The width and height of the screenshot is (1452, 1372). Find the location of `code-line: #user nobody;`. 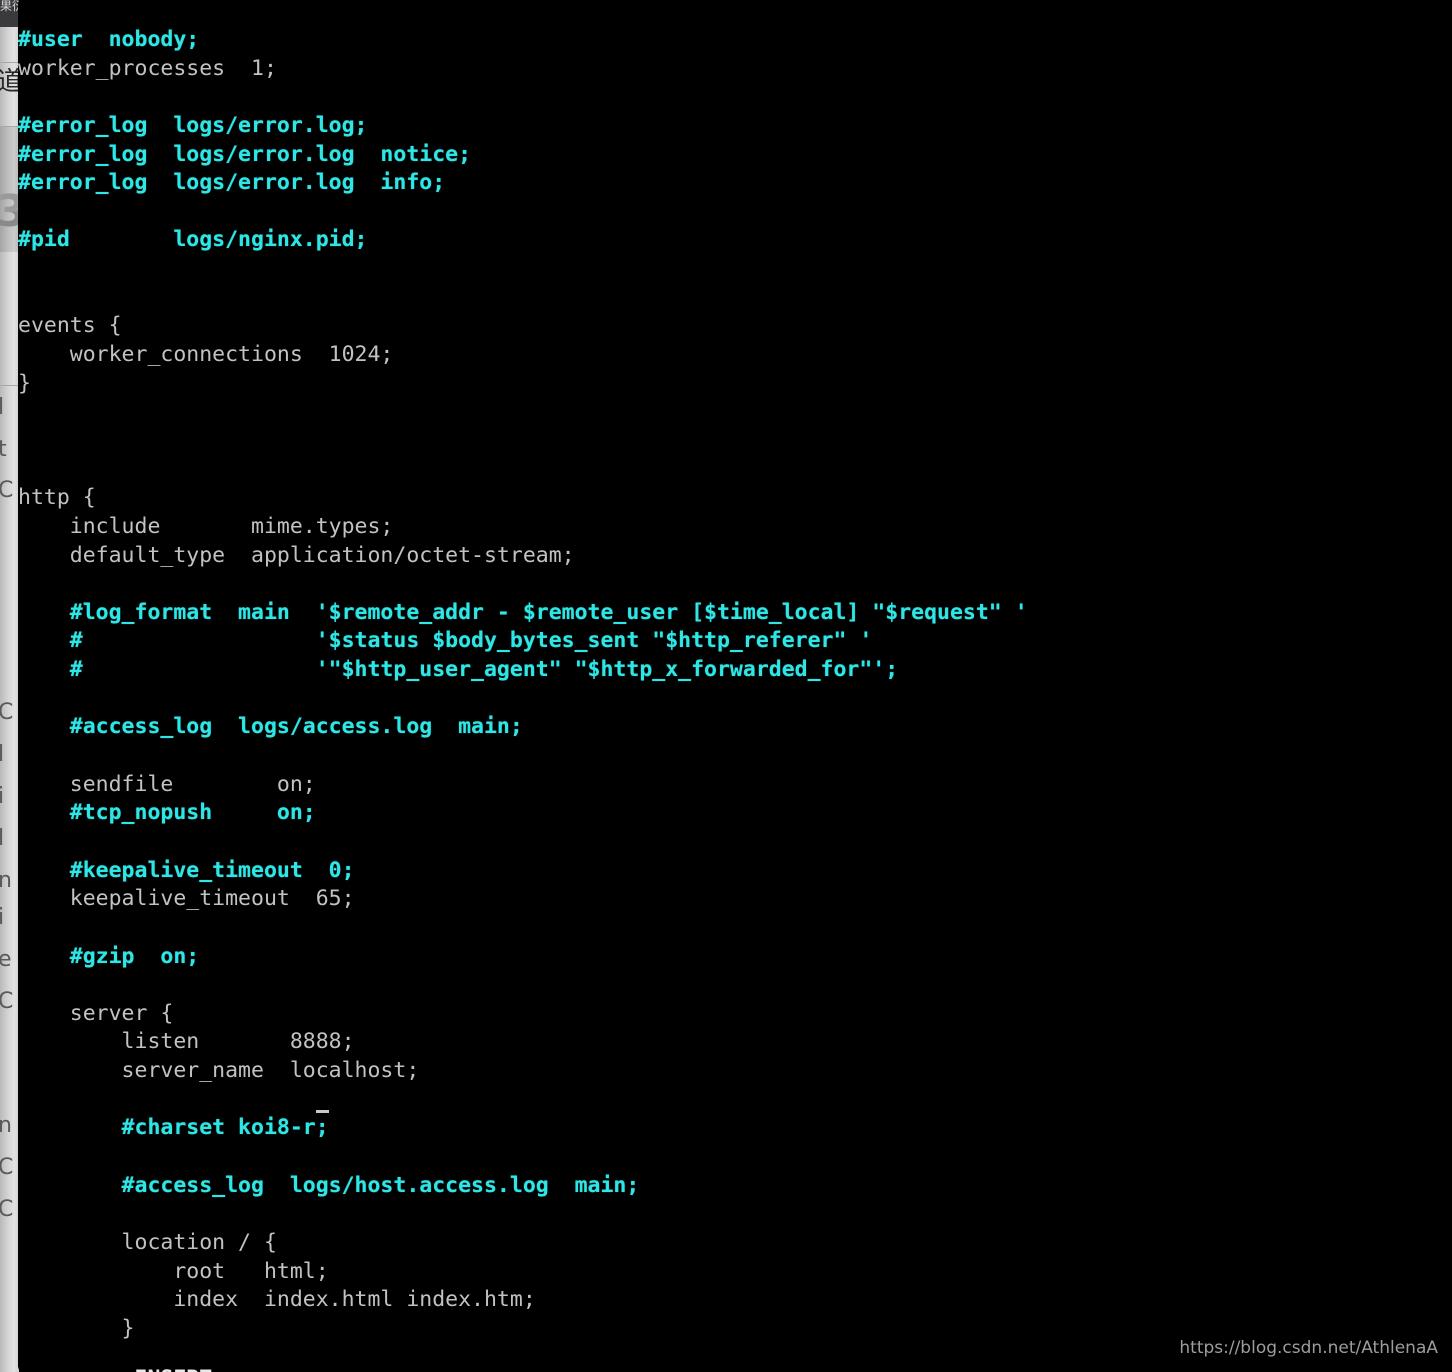

code-line: #user nobody; is located at coordinates (523, 40).